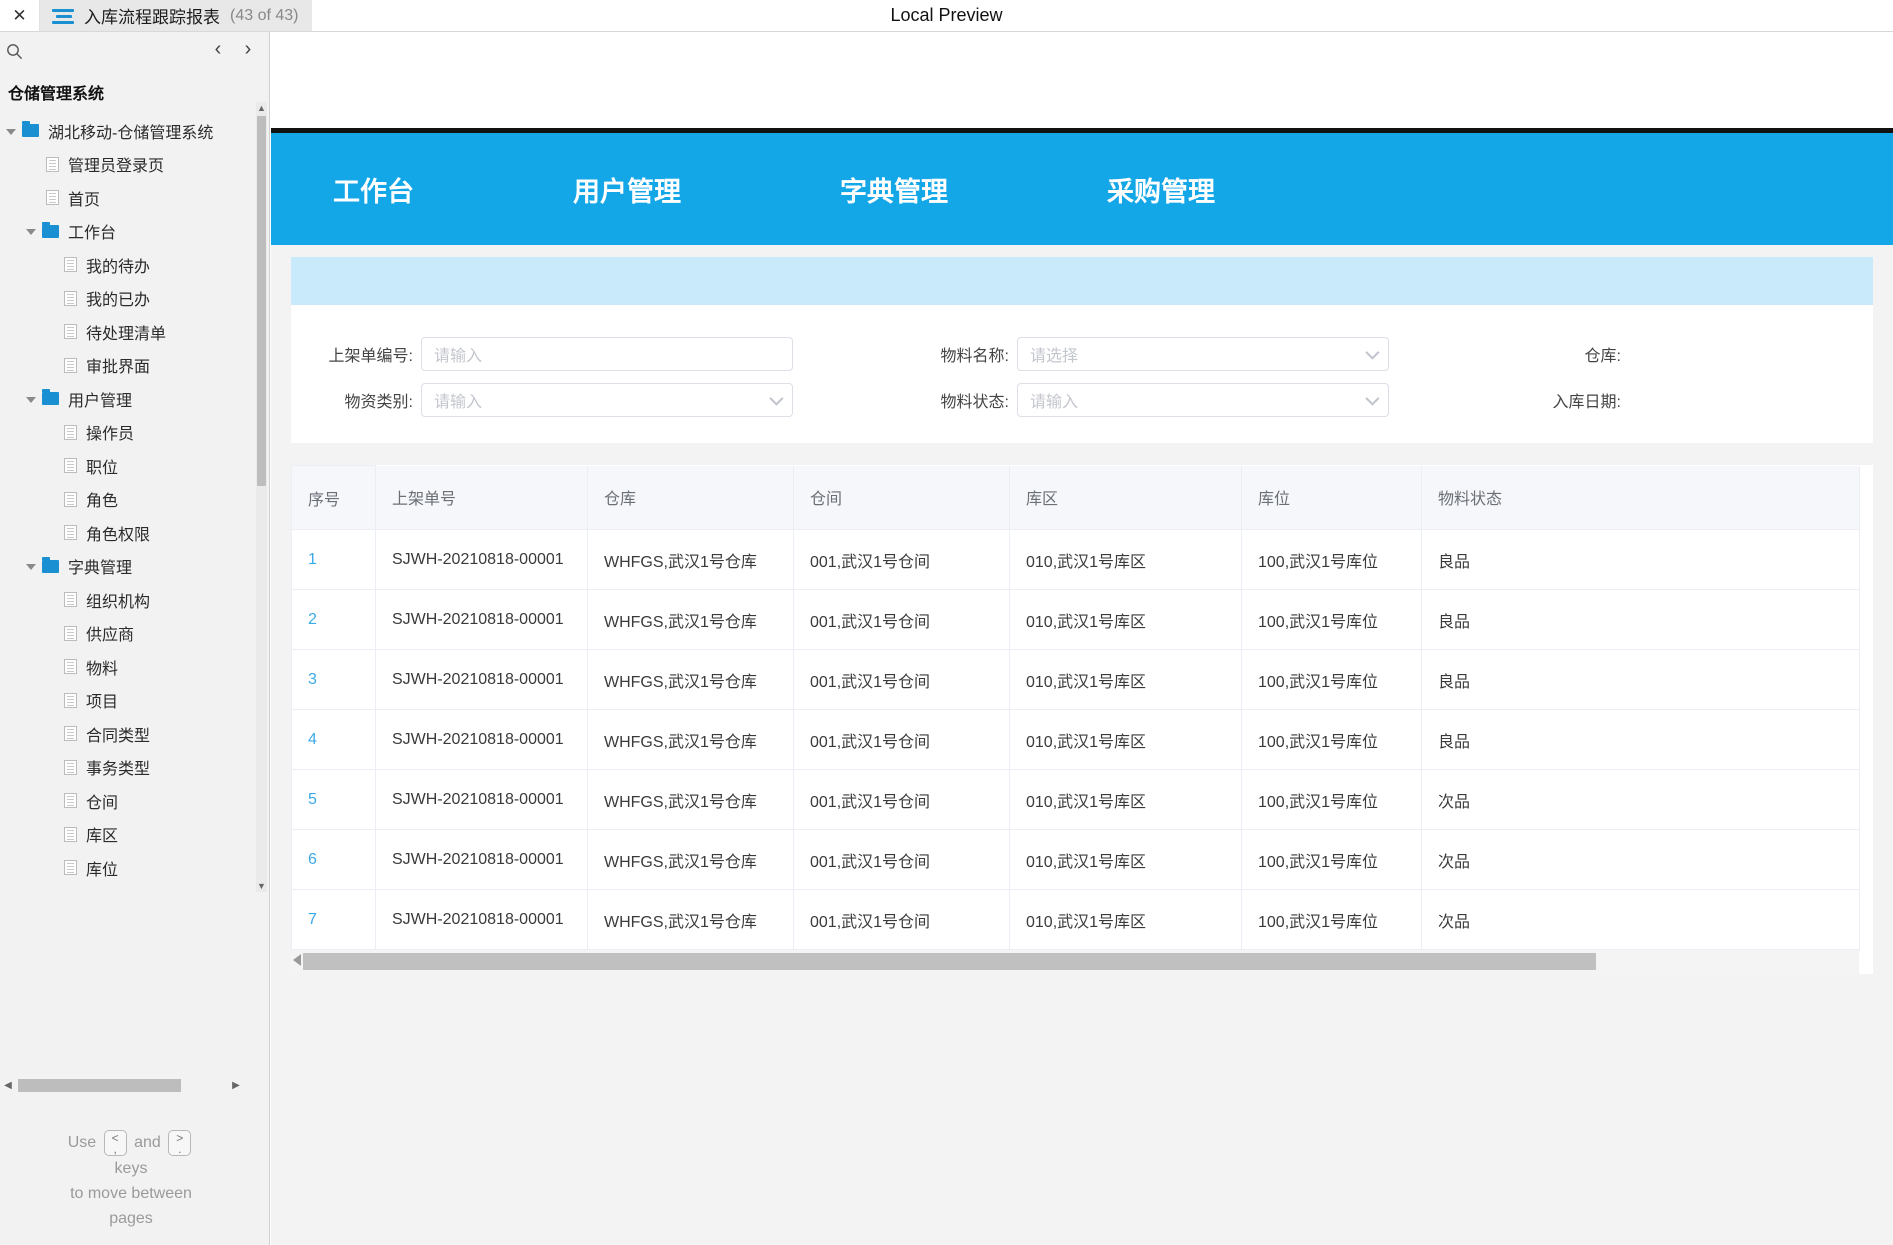 The image size is (1893, 1245). I want to click on sidebar-horizontal-scrollbar: ◀ ▶, so click(129, 1085).